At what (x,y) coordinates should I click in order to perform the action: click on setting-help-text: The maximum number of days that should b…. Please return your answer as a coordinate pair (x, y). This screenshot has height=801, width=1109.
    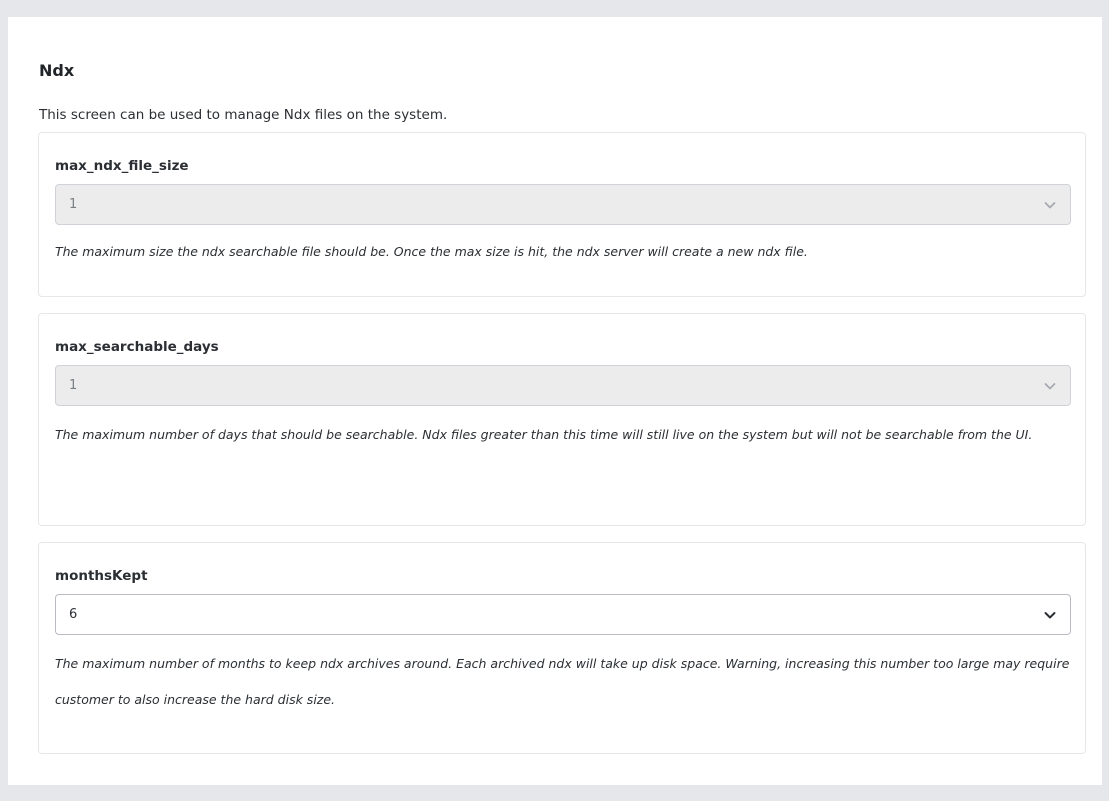
    Looking at the image, I should click on (544, 434).